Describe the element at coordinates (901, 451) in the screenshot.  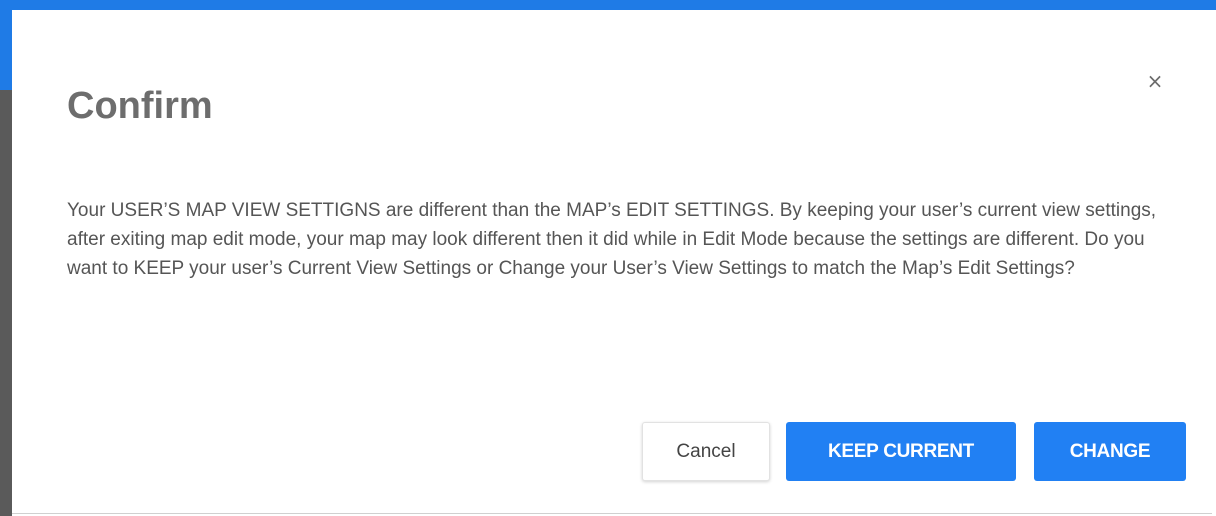
I see `keep-current-button: KEEP CURRENT` at that location.